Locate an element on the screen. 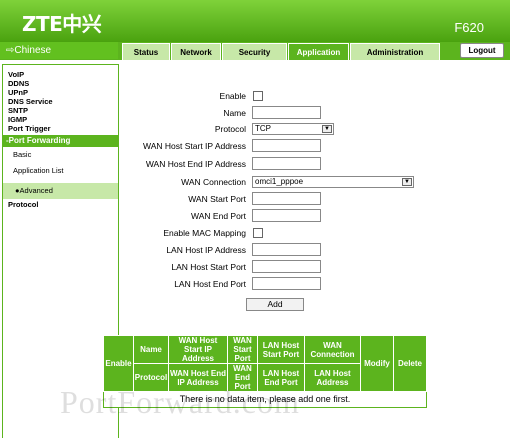  lan-host-end-port-label: LAN Host End Port is located at coordinates (210, 284).